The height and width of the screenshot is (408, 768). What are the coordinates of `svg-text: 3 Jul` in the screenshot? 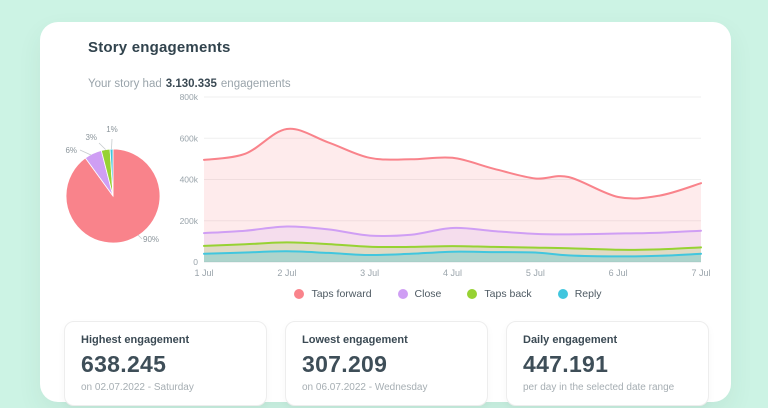 It's located at (369, 273).